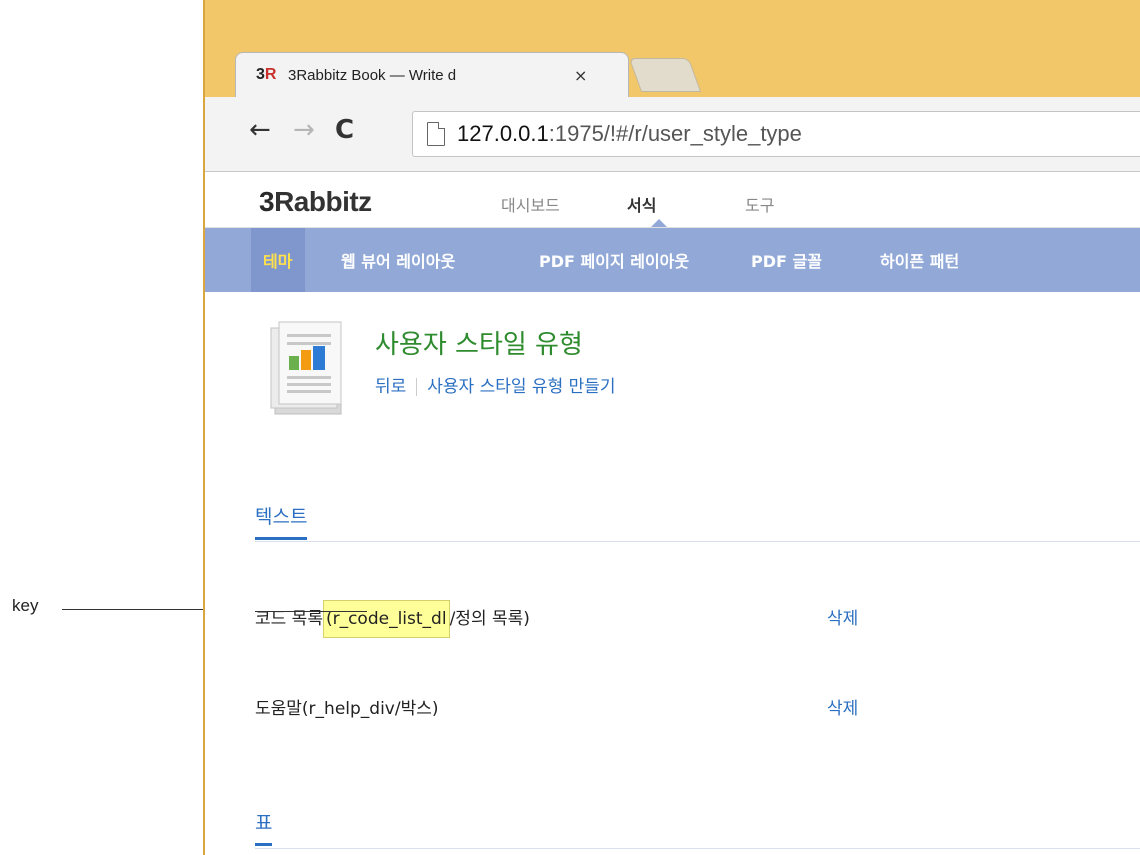 The height and width of the screenshot is (855, 1140). I want to click on subnav-theme: 테마, so click(277, 260).